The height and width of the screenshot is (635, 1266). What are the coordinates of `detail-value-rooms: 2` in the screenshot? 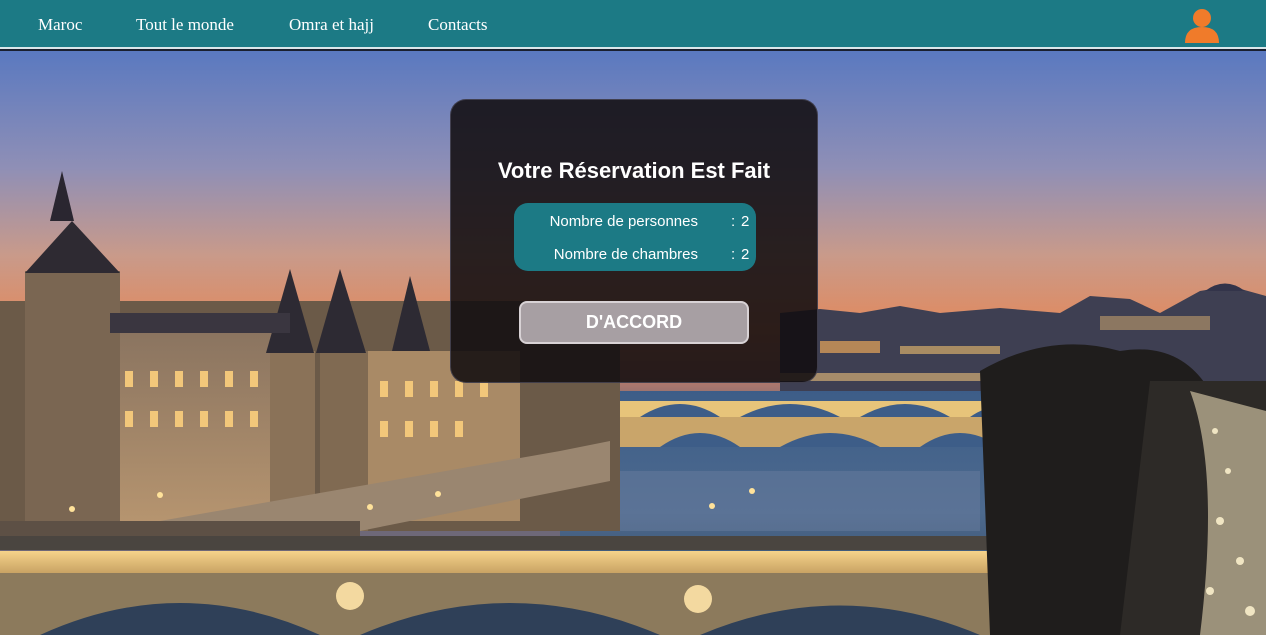 It's located at (745, 254).